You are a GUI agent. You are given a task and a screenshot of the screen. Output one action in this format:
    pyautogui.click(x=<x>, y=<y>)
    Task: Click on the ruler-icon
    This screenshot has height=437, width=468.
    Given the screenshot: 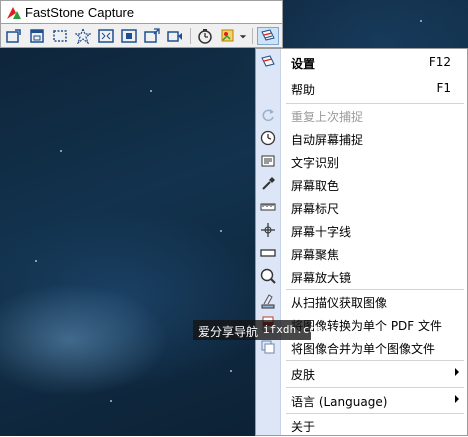 What is the action you would take?
    pyautogui.click(x=268, y=207)
    